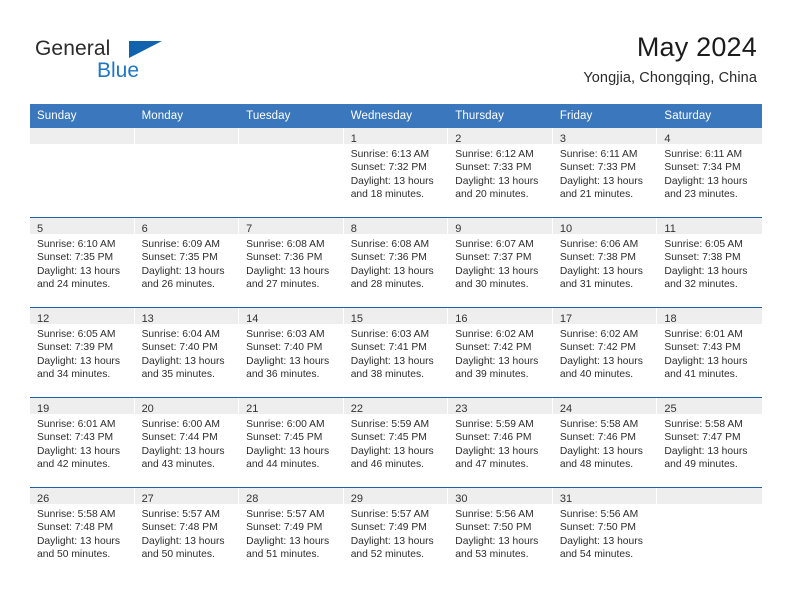  Describe the element at coordinates (596, 375) in the screenshot. I see `daylight-line-2: and 40 minutes.` at that location.